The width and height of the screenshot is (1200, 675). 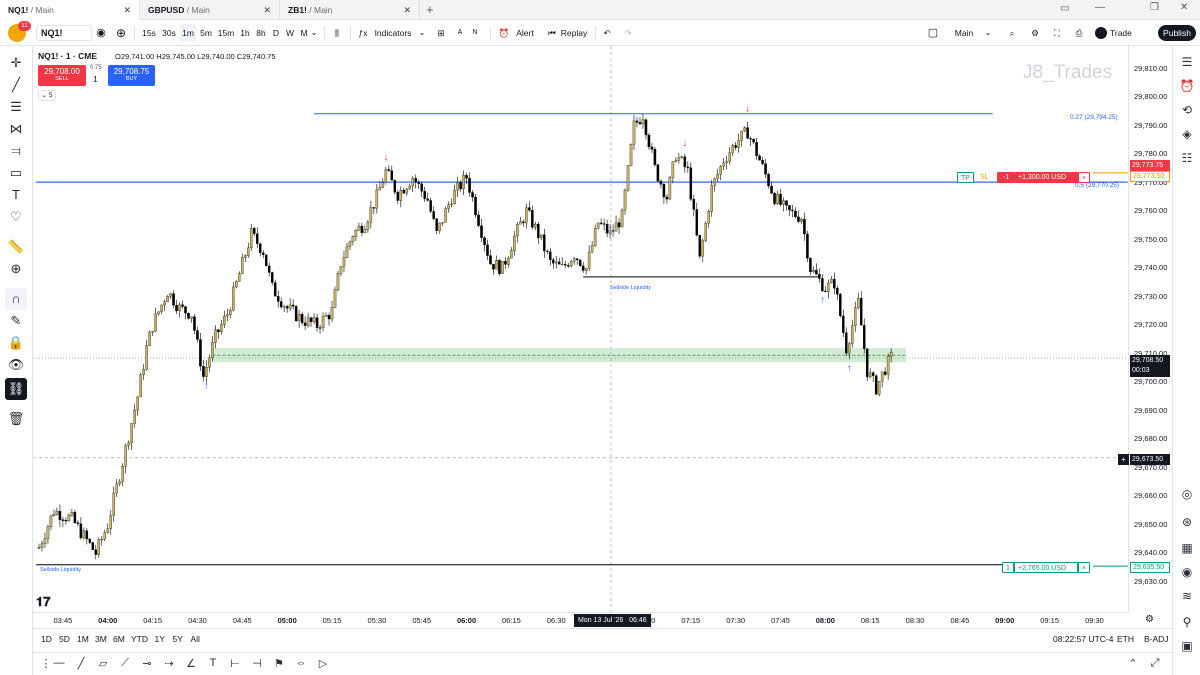 I want to click on cancel-order-icon: ×, so click(x=1084, y=567).